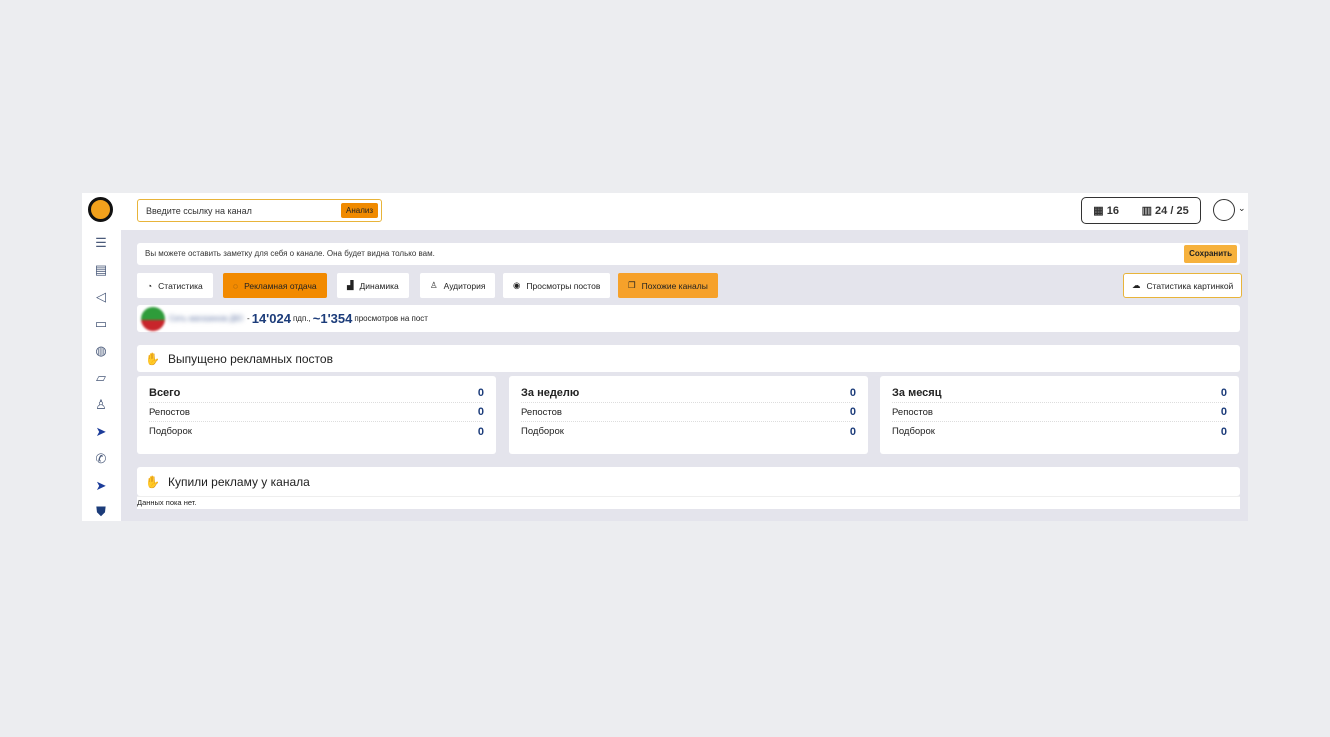 The height and width of the screenshot is (737, 1330). I want to click on tray-icon: ▱, so click(101, 378).